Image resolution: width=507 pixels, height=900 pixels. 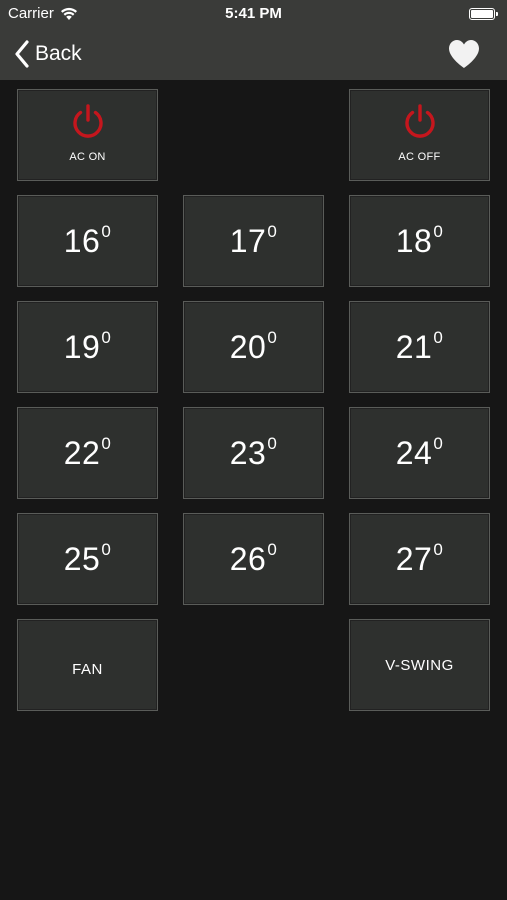 I want to click on status-bar: Carrier 5:41 PM, so click(x=253, y=14).